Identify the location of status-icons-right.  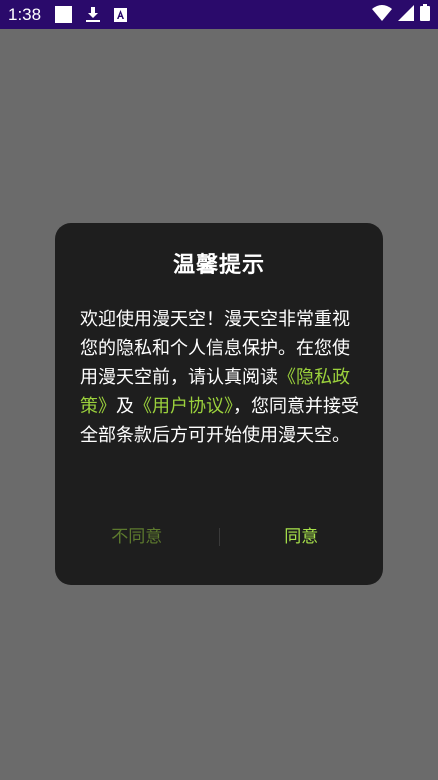
(401, 14).